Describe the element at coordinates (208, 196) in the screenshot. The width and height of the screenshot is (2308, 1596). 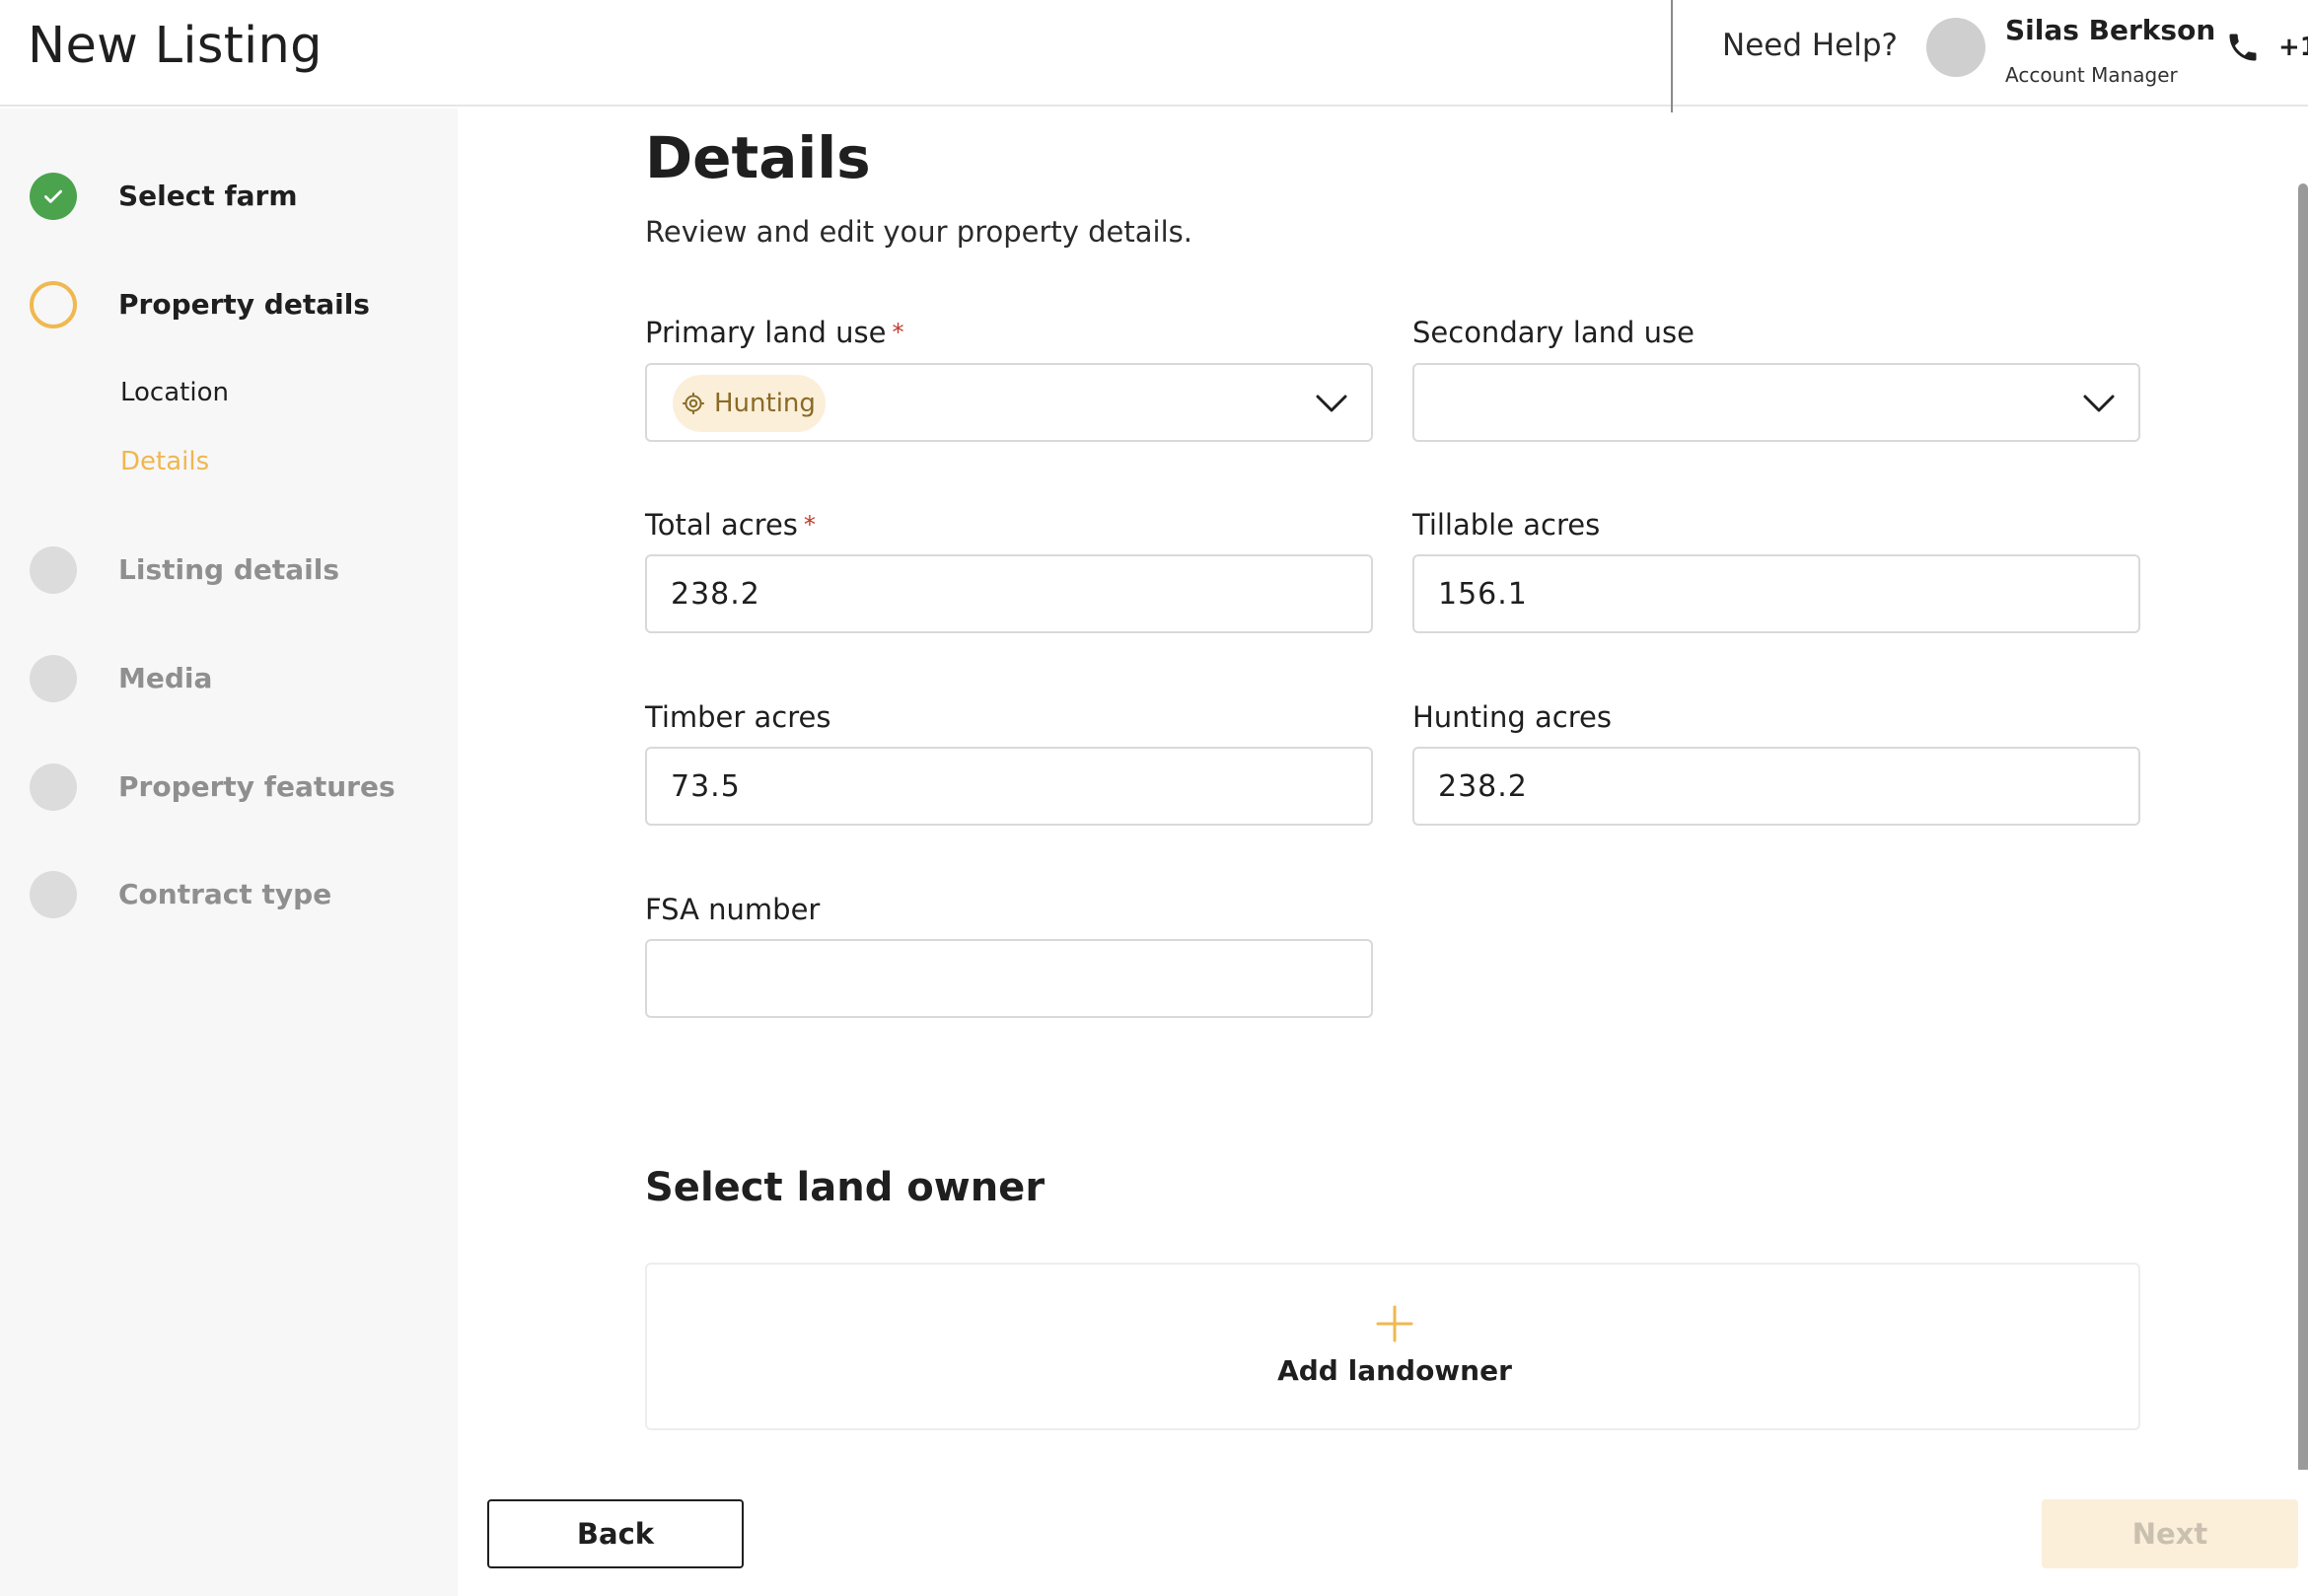
I see `step-label: Select farm` at that location.